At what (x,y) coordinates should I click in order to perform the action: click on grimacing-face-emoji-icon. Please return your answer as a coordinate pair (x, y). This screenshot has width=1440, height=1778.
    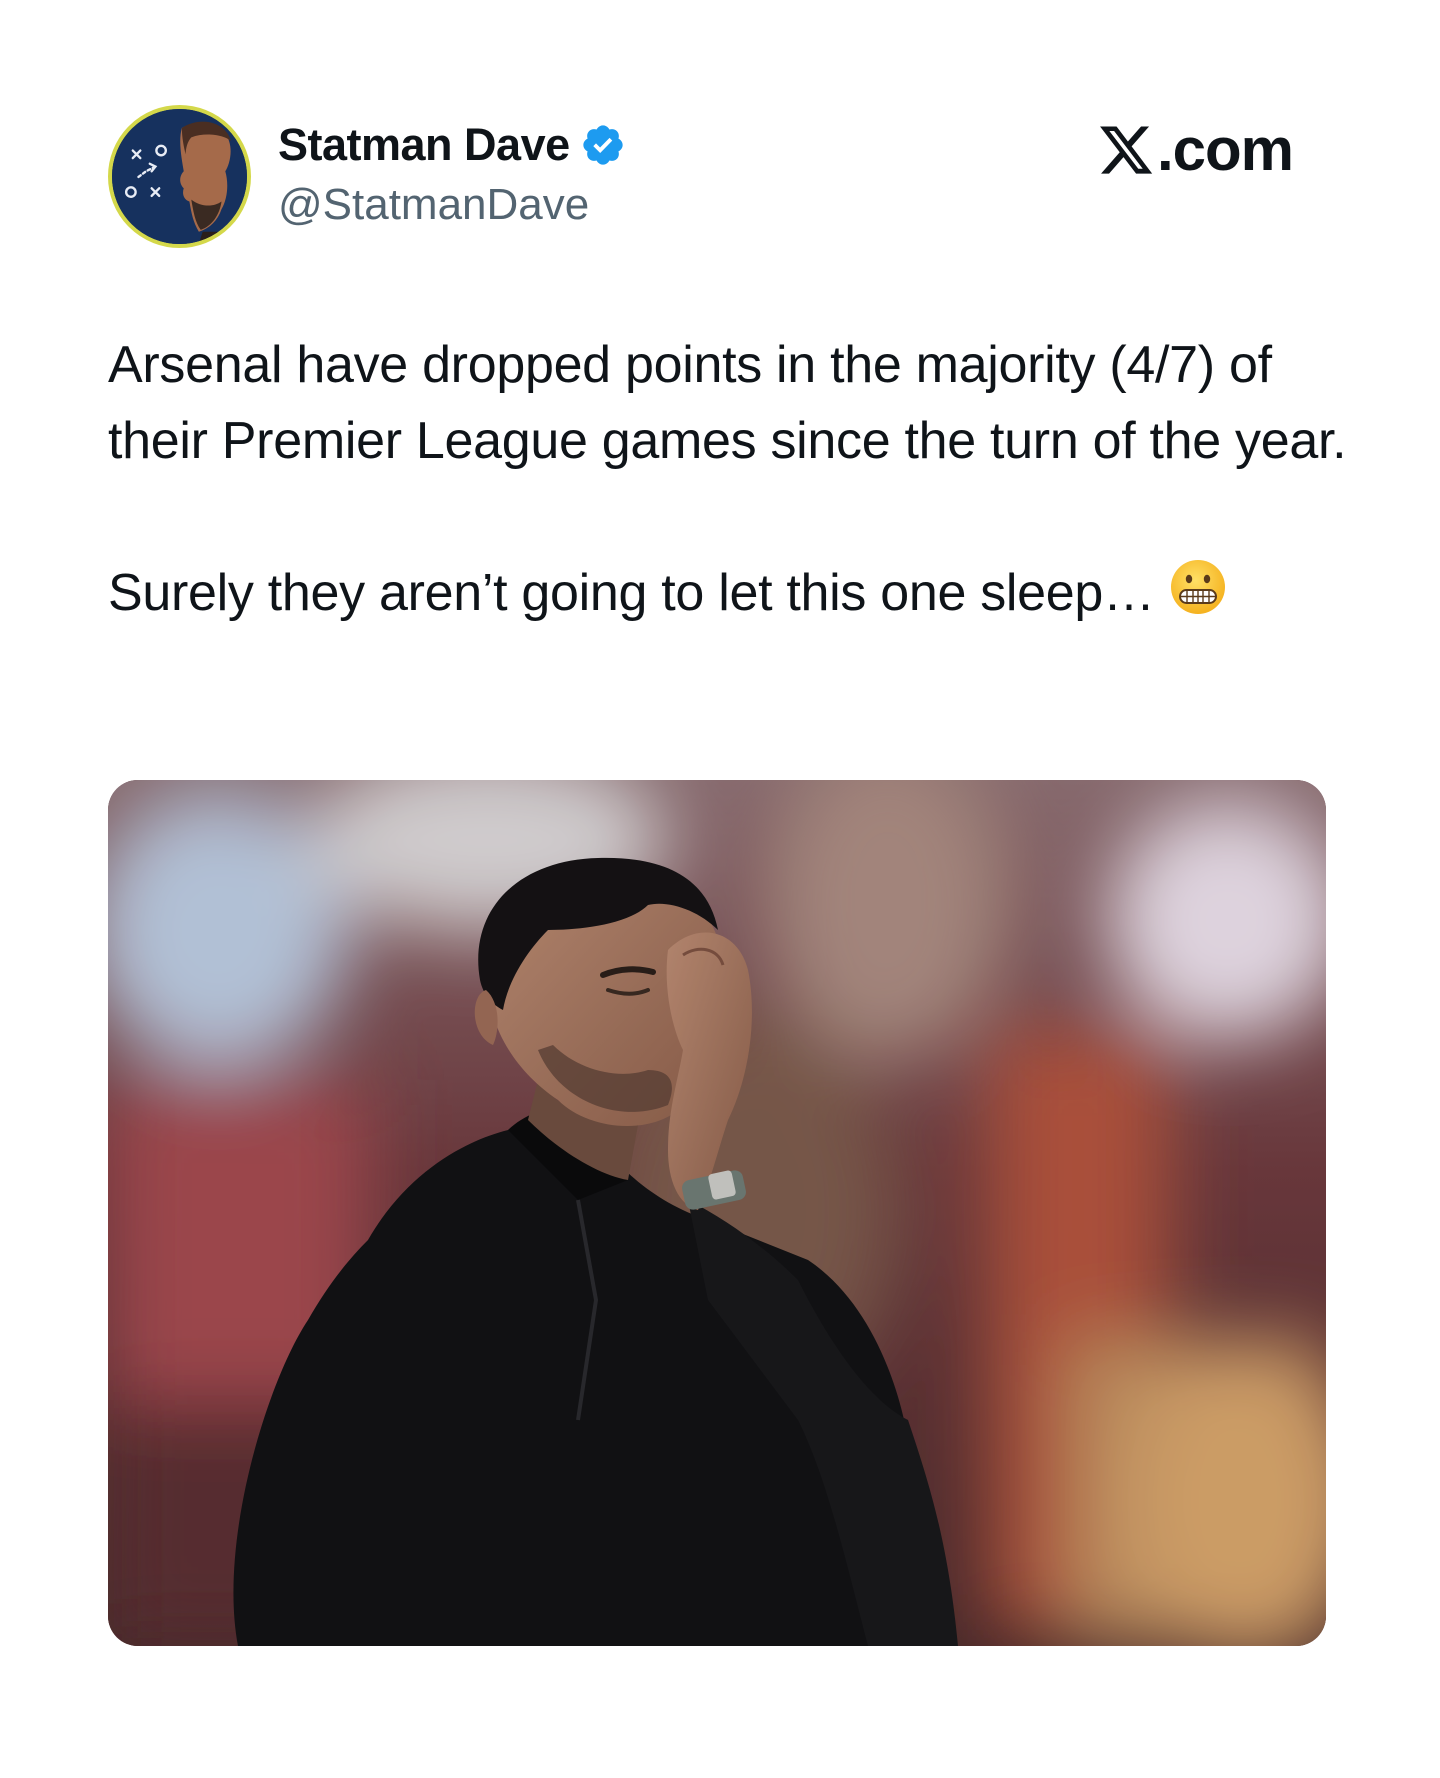
    Looking at the image, I should click on (1198, 587).